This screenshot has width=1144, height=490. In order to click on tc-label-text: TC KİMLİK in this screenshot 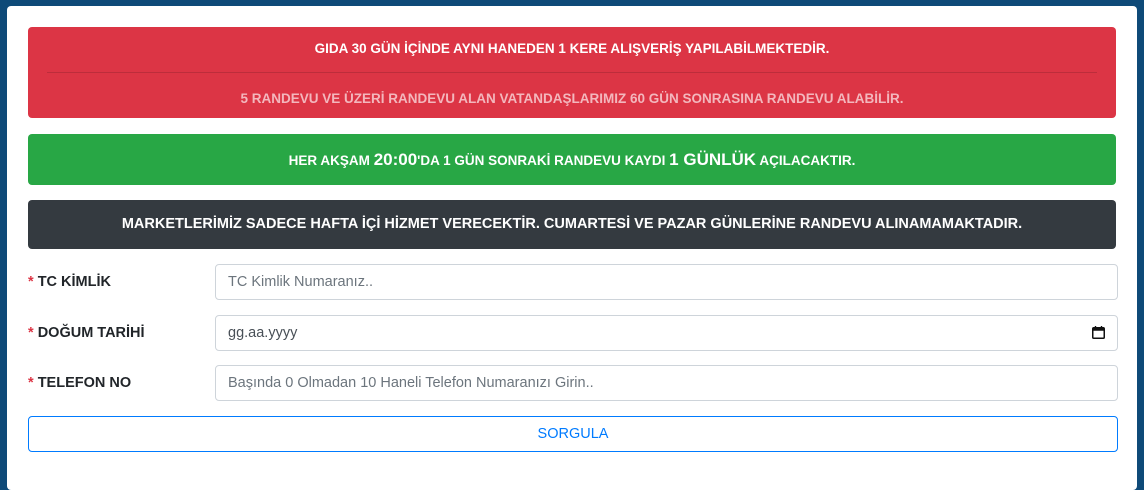, I will do `click(74, 282)`.